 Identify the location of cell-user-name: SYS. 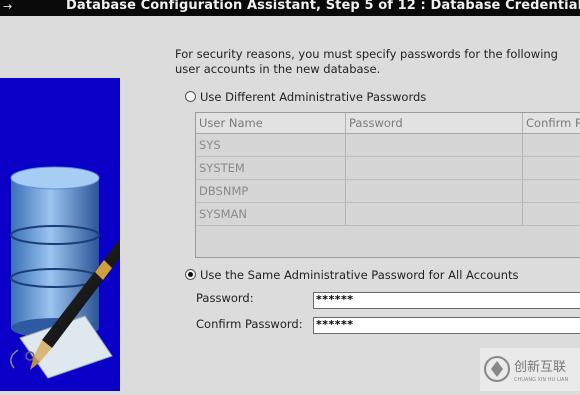
(271, 145).